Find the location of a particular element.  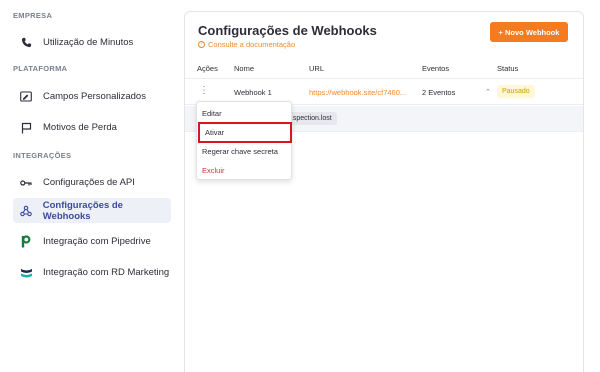

sidebar-item-label: Campos Personalizados is located at coordinates (94, 96).